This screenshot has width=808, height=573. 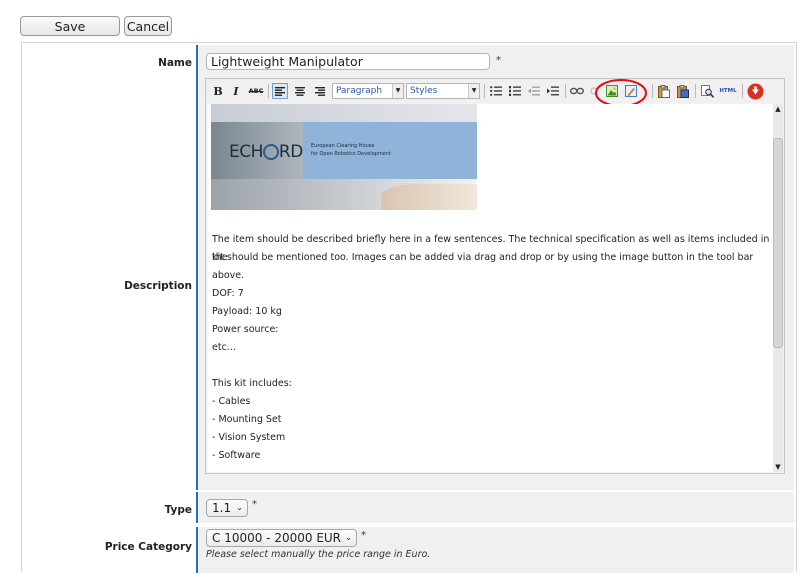 What do you see at coordinates (148, 26) in the screenshot?
I see `cancel-button: Cancel` at bounding box center [148, 26].